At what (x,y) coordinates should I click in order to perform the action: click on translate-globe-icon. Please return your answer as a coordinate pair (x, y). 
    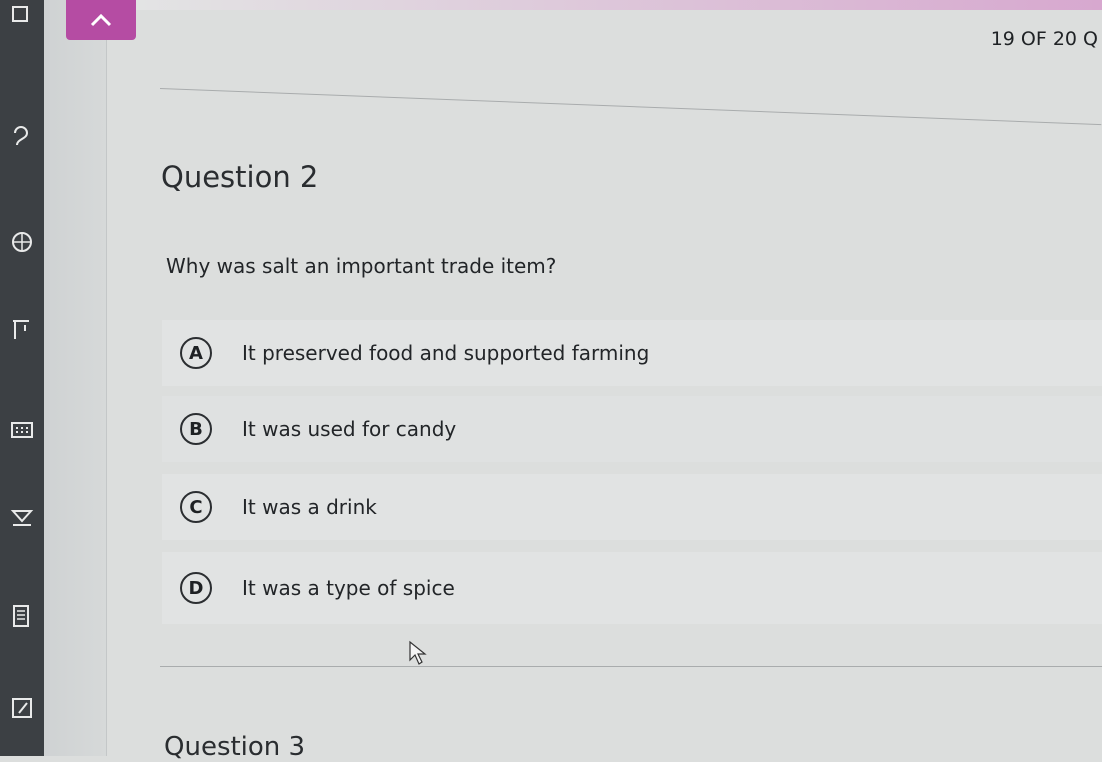
    Looking at the image, I should click on (22, 242).